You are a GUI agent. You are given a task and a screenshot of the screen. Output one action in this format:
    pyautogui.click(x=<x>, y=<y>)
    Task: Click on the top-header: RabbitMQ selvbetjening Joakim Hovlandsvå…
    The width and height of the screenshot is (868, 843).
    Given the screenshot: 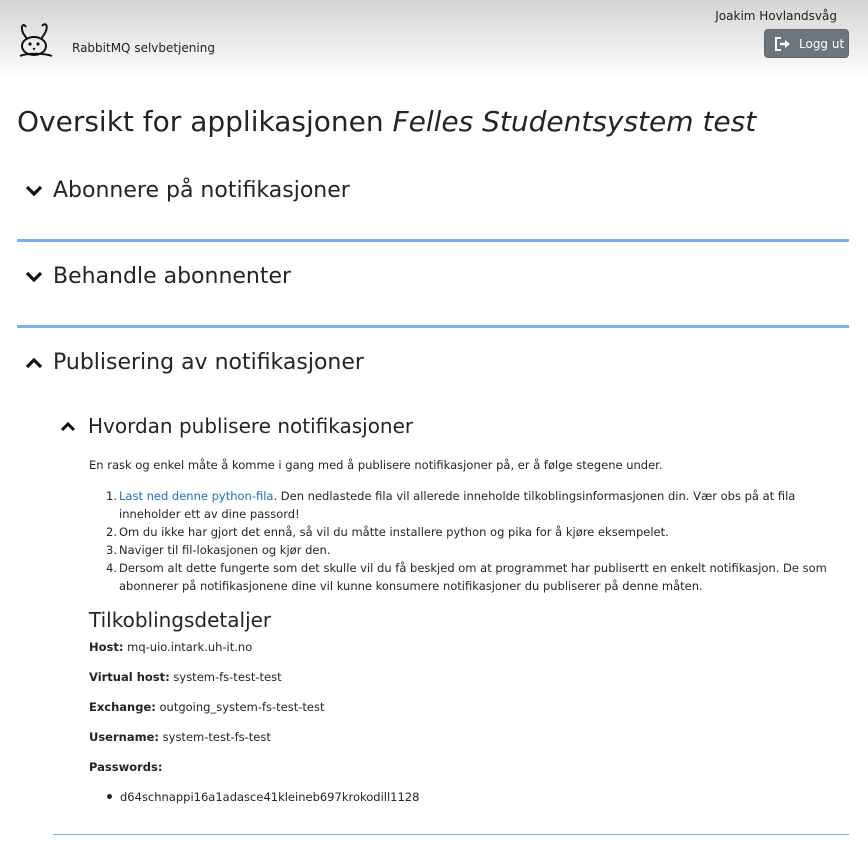 What is the action you would take?
    pyautogui.click(x=434, y=39)
    